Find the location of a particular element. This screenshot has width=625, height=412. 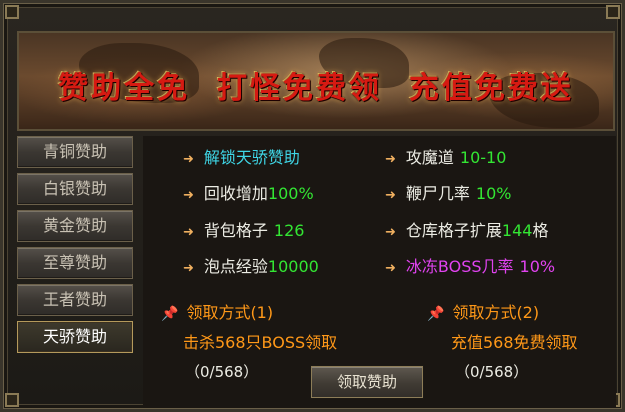

benefit-row: ➜ 鞭尸几率 10% is located at coordinates (448, 194).